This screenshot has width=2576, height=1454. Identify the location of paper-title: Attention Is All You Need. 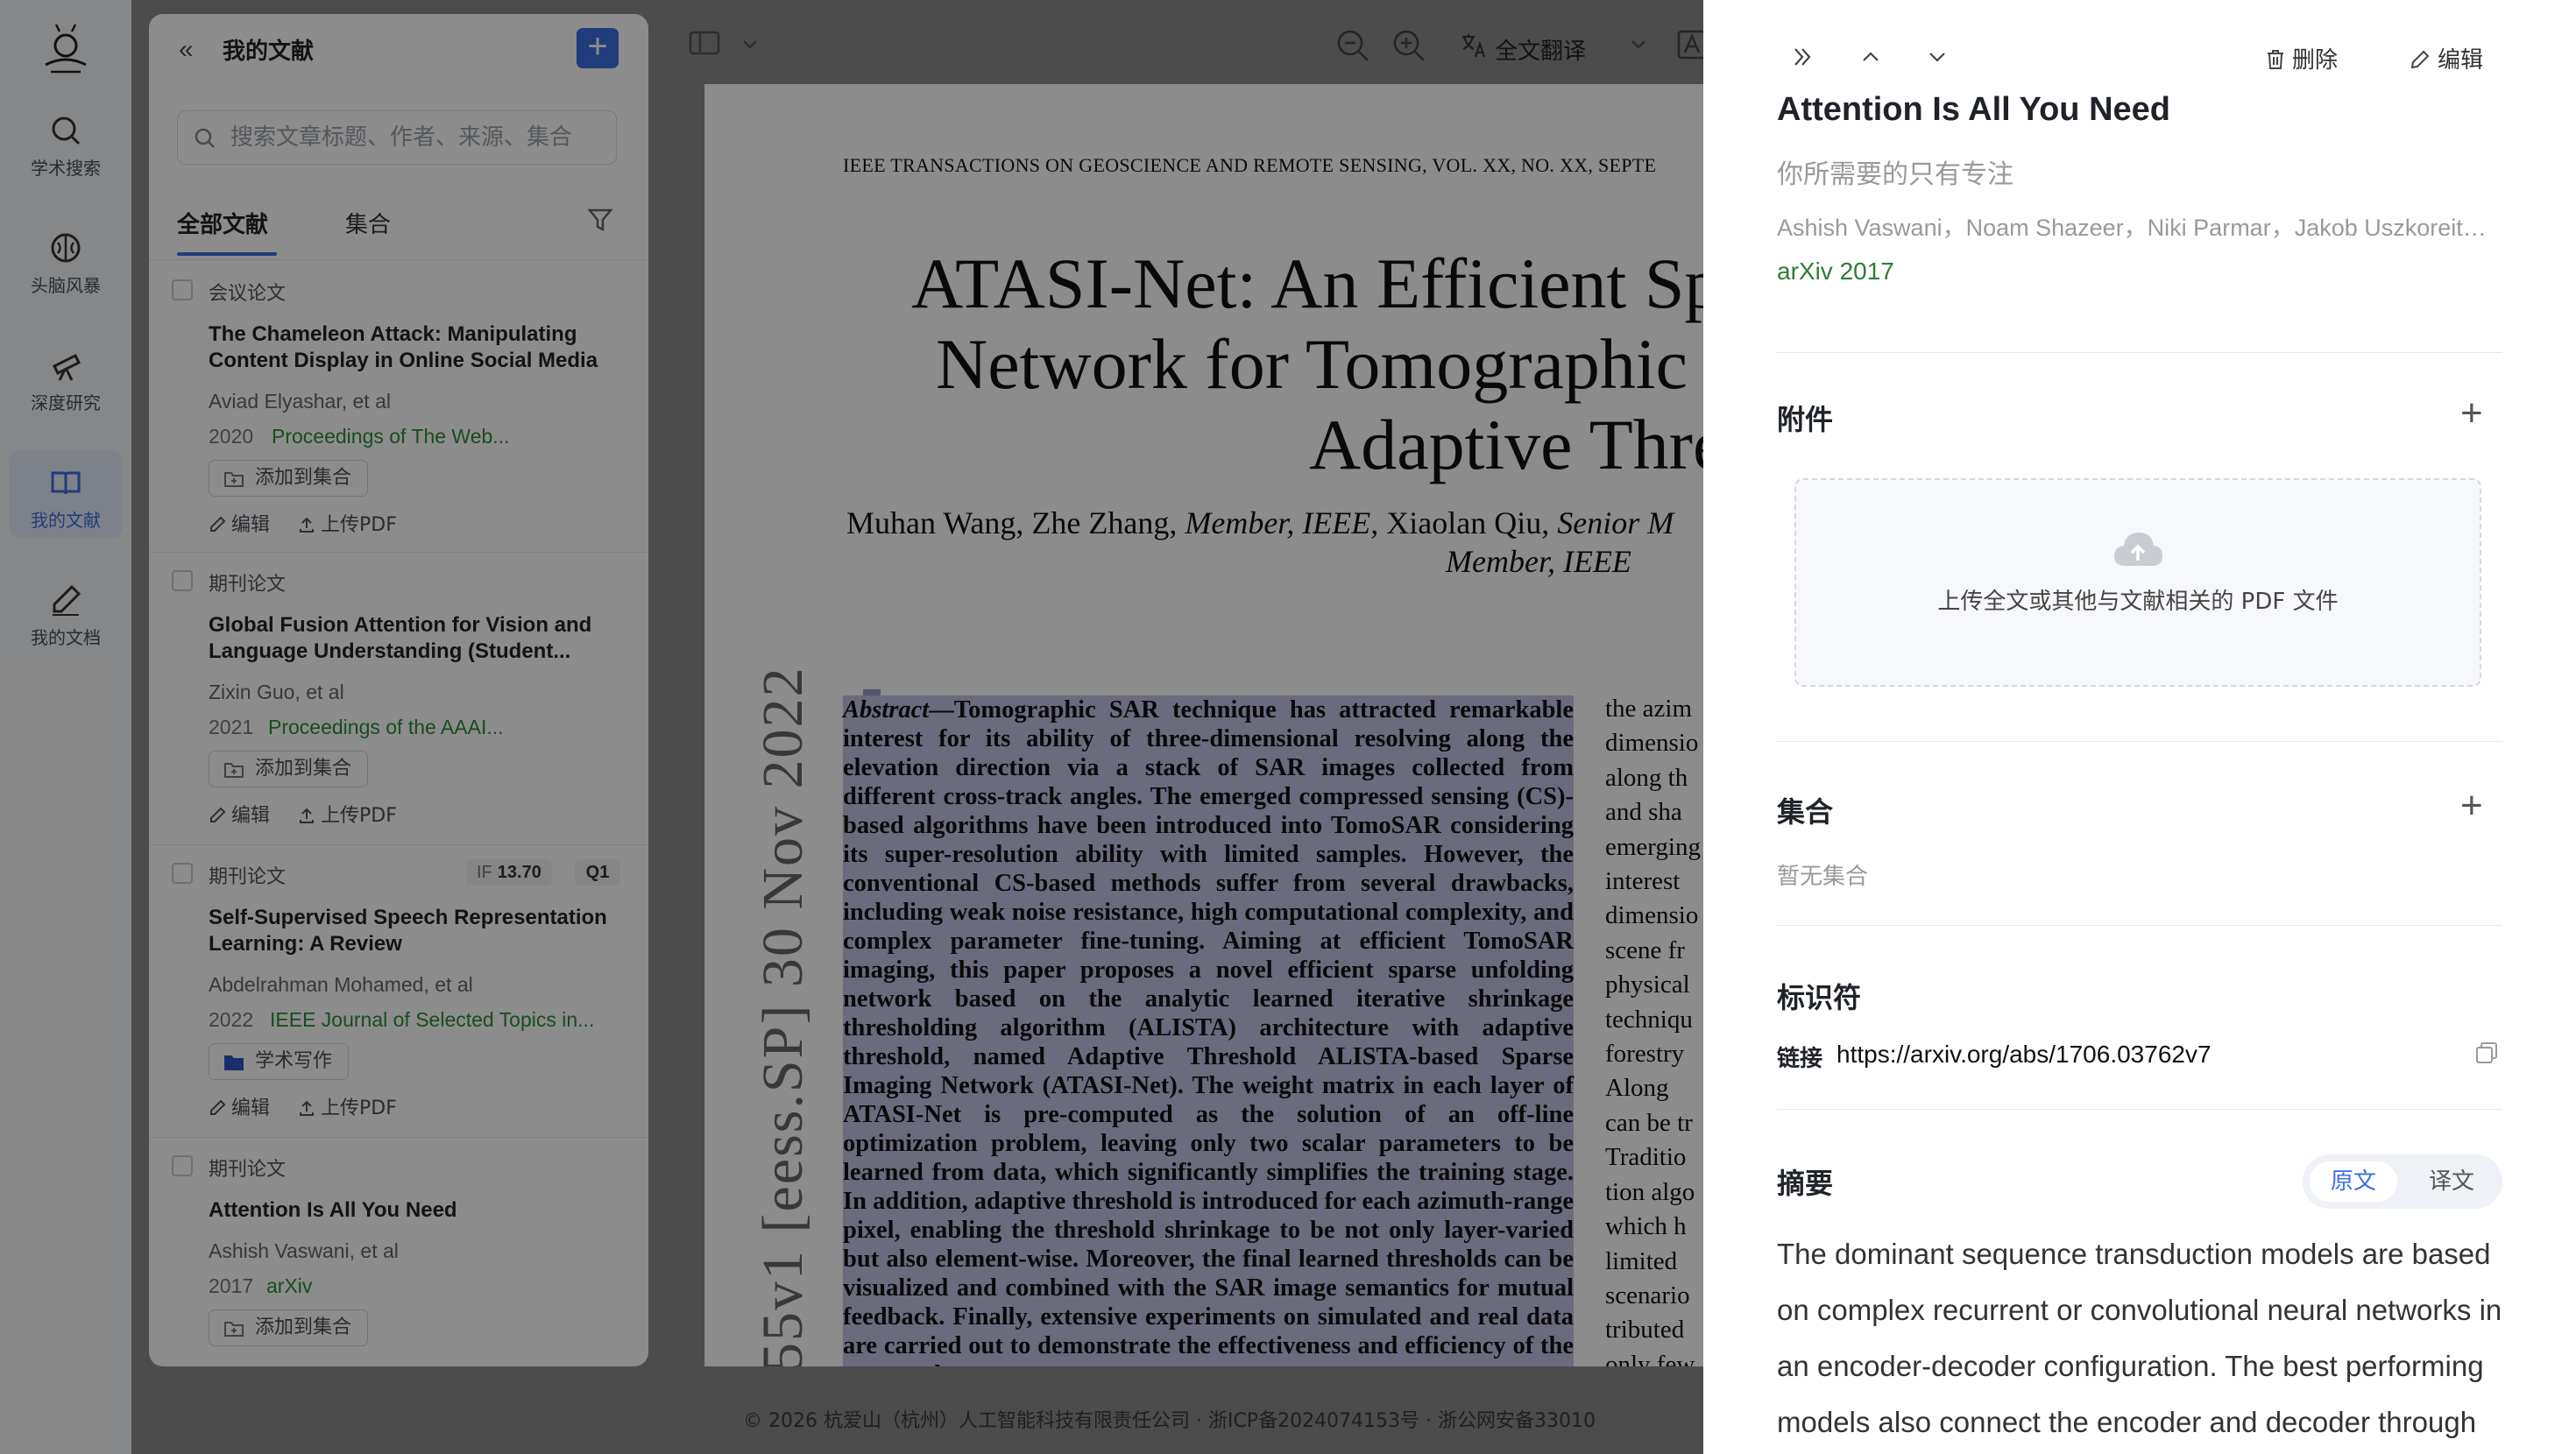
(1973, 109).